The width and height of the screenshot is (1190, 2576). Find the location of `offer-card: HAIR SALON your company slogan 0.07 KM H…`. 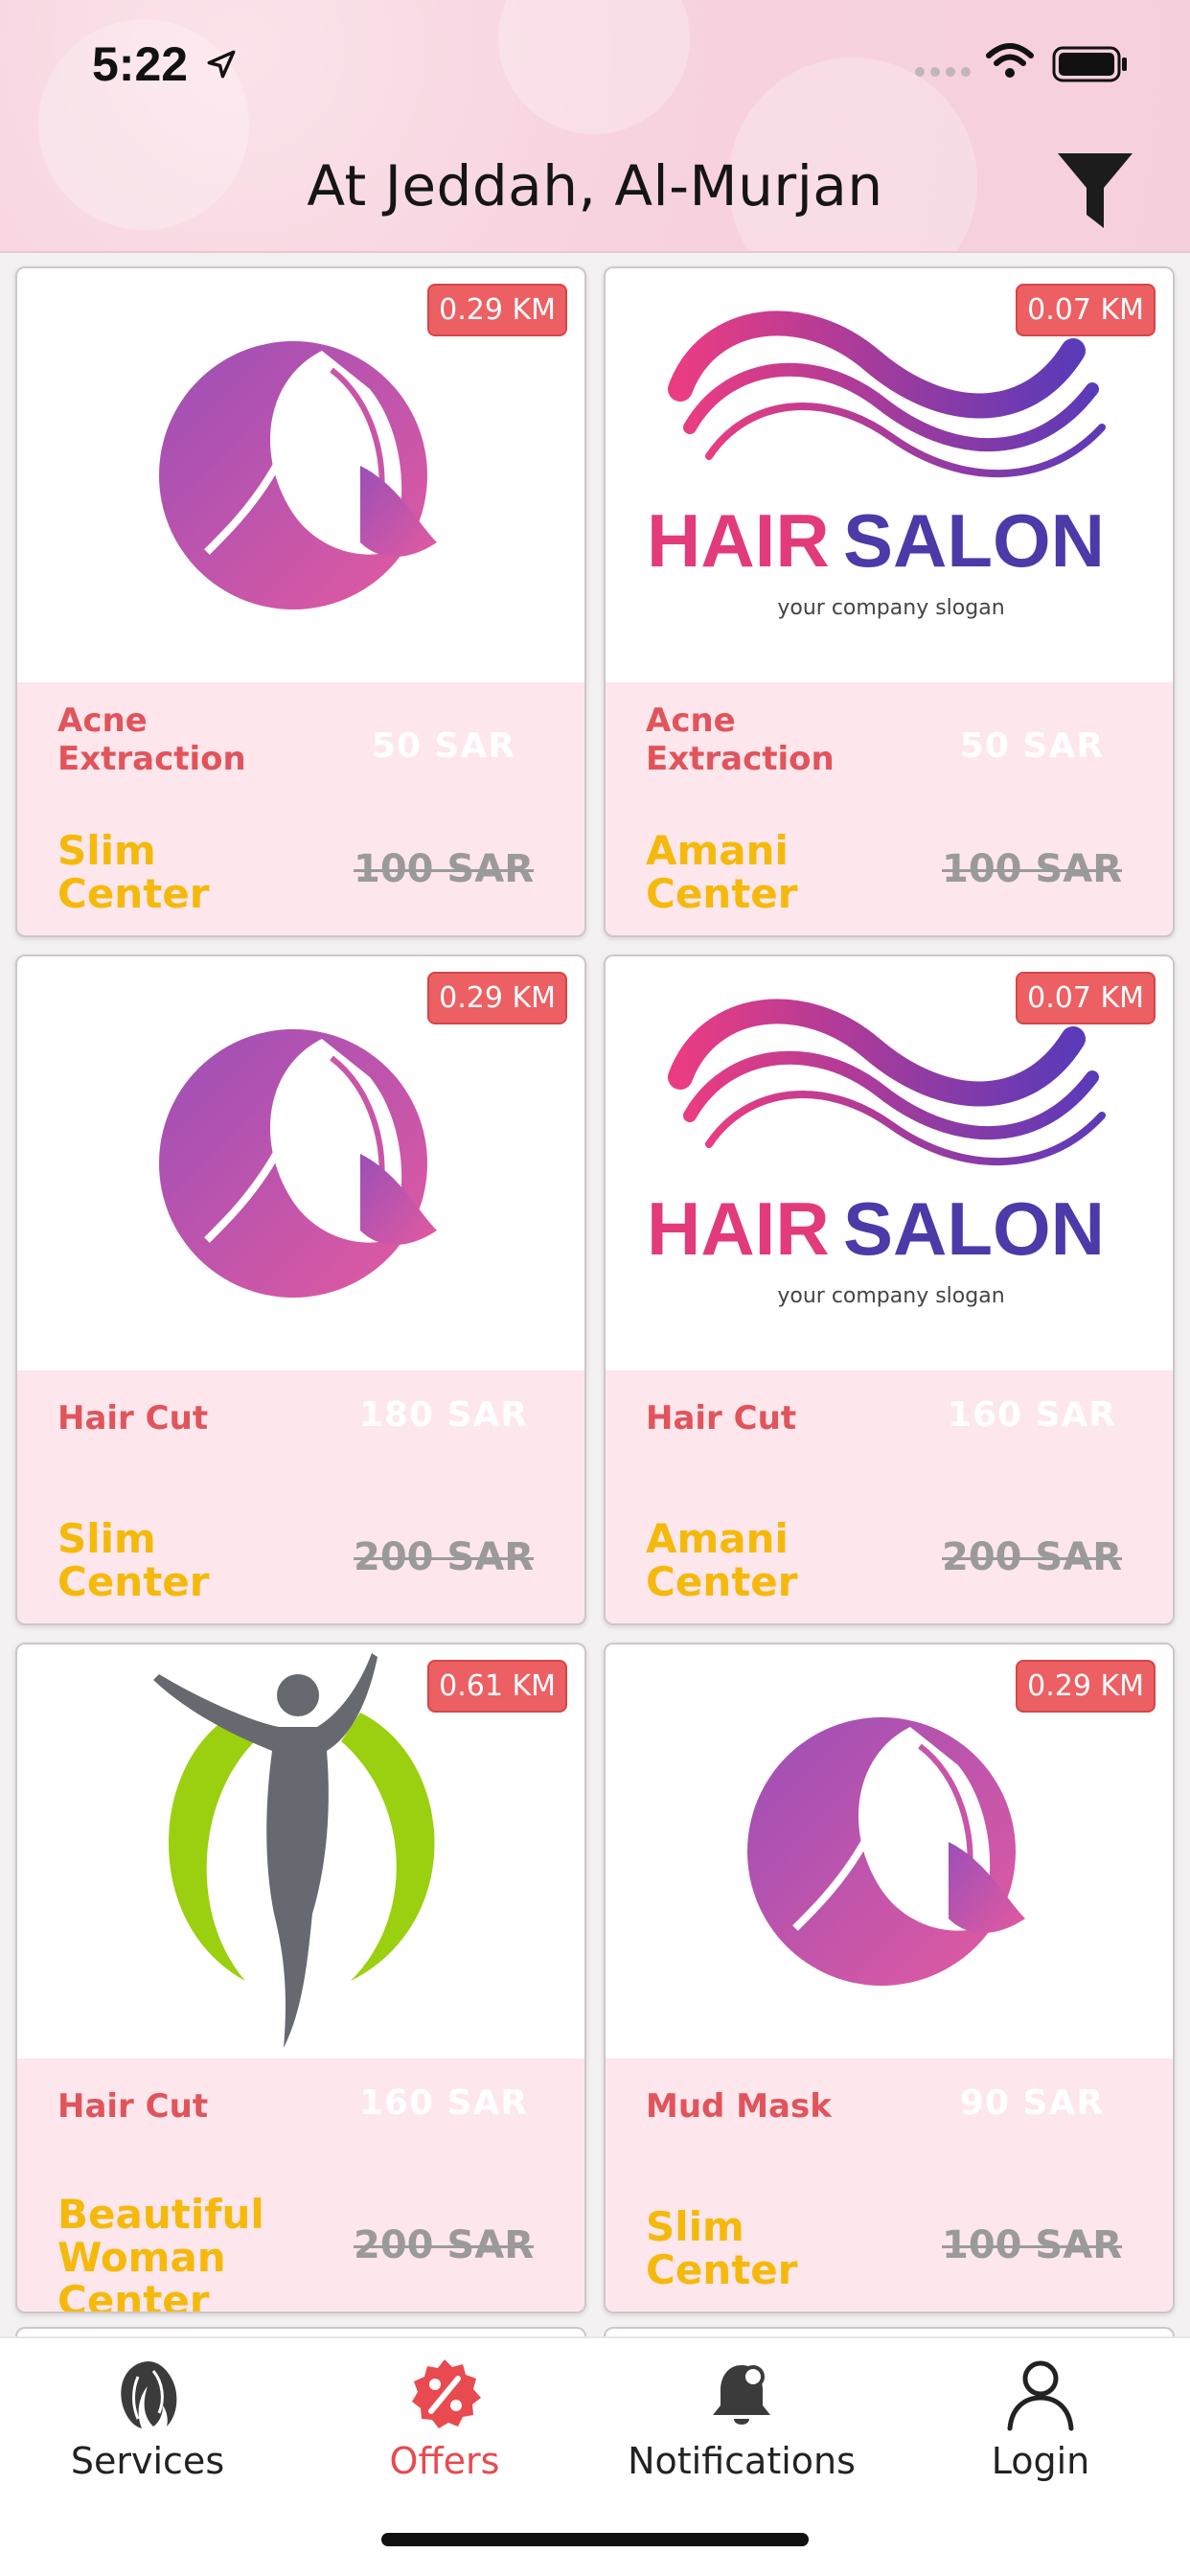

offer-card: HAIR SALON your company slogan 0.07 KM H… is located at coordinates (889, 1289).